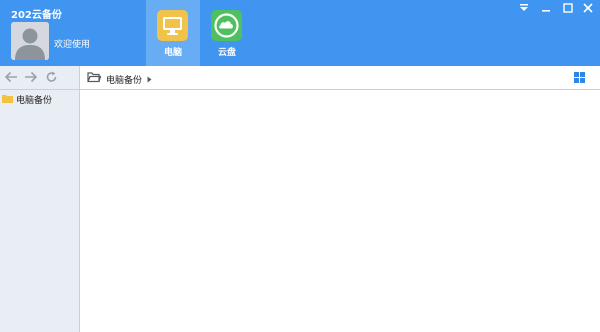 Image resolution: width=600 pixels, height=332 pixels. Describe the element at coordinates (226, 53) in the screenshot. I see `tab-cloud-label: 云盘` at that location.